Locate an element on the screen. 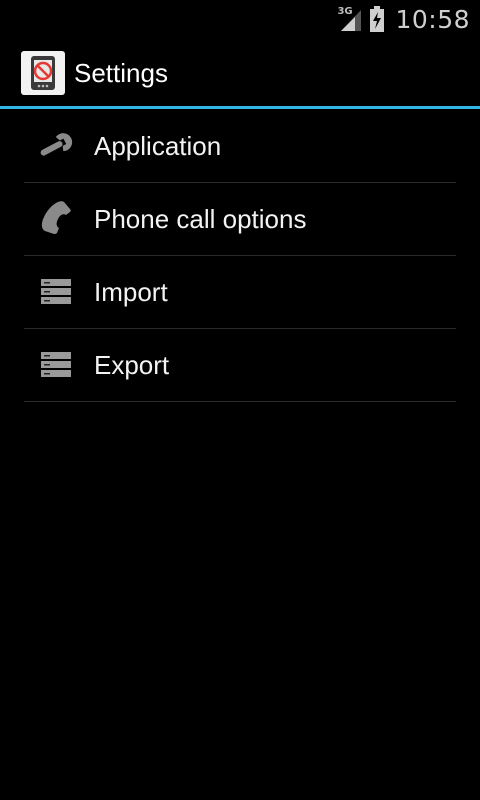 Image resolution: width=480 pixels, height=800 pixels. wrench-icon is located at coordinates (56, 146).